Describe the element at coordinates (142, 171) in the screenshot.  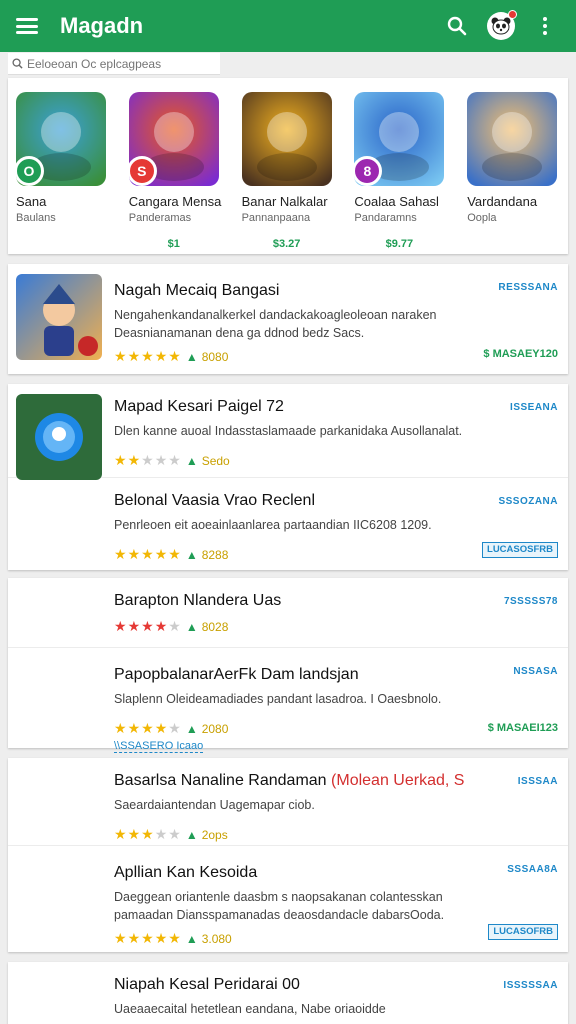
I see `app-badge-icon: S` at that location.